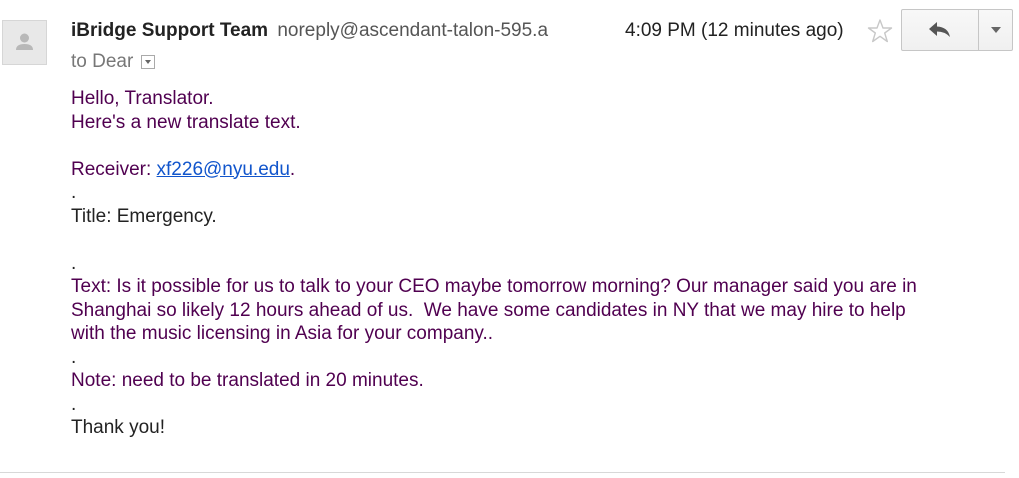  I want to click on chevron-down-icon, so click(995, 30).